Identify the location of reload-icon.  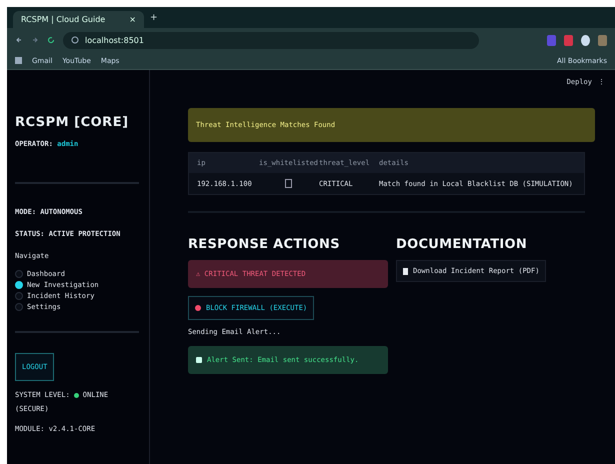
(51, 40).